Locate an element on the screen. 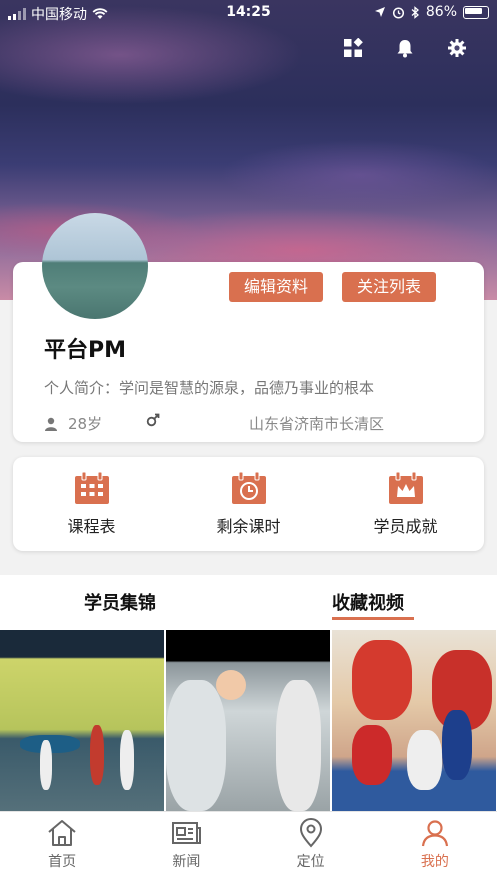 This screenshot has height=884, width=497. alarm-icon is located at coordinates (398, 12).